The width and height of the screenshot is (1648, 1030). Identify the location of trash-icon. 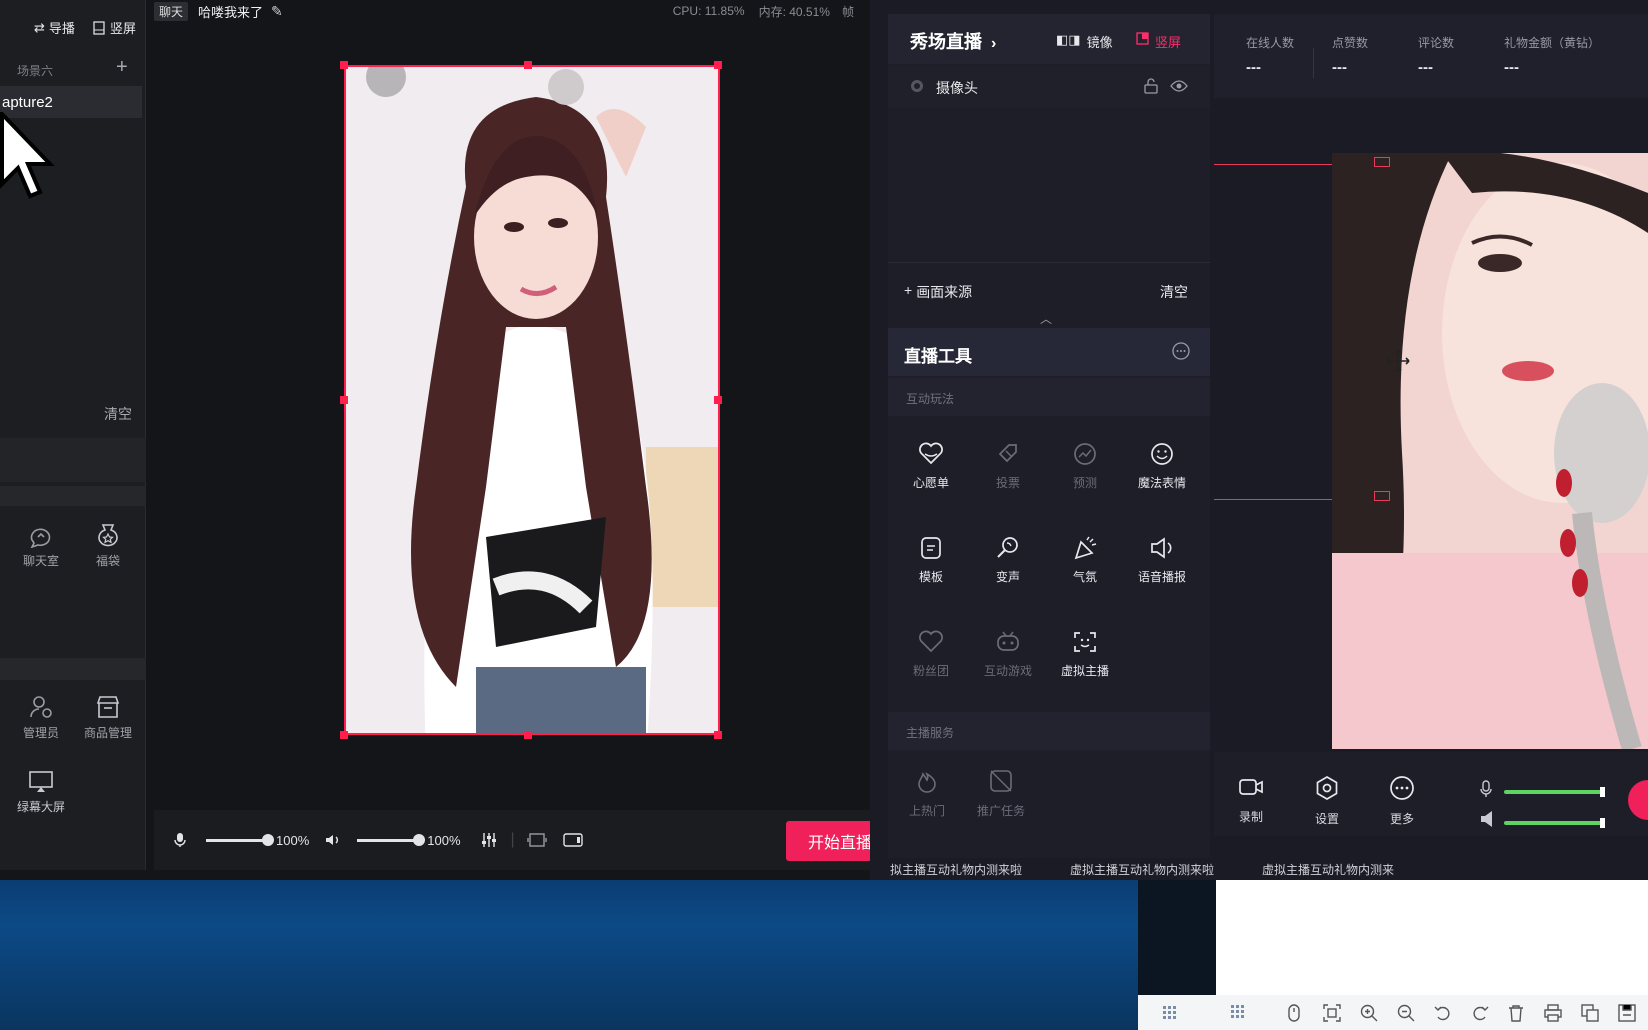
(1517, 1013).